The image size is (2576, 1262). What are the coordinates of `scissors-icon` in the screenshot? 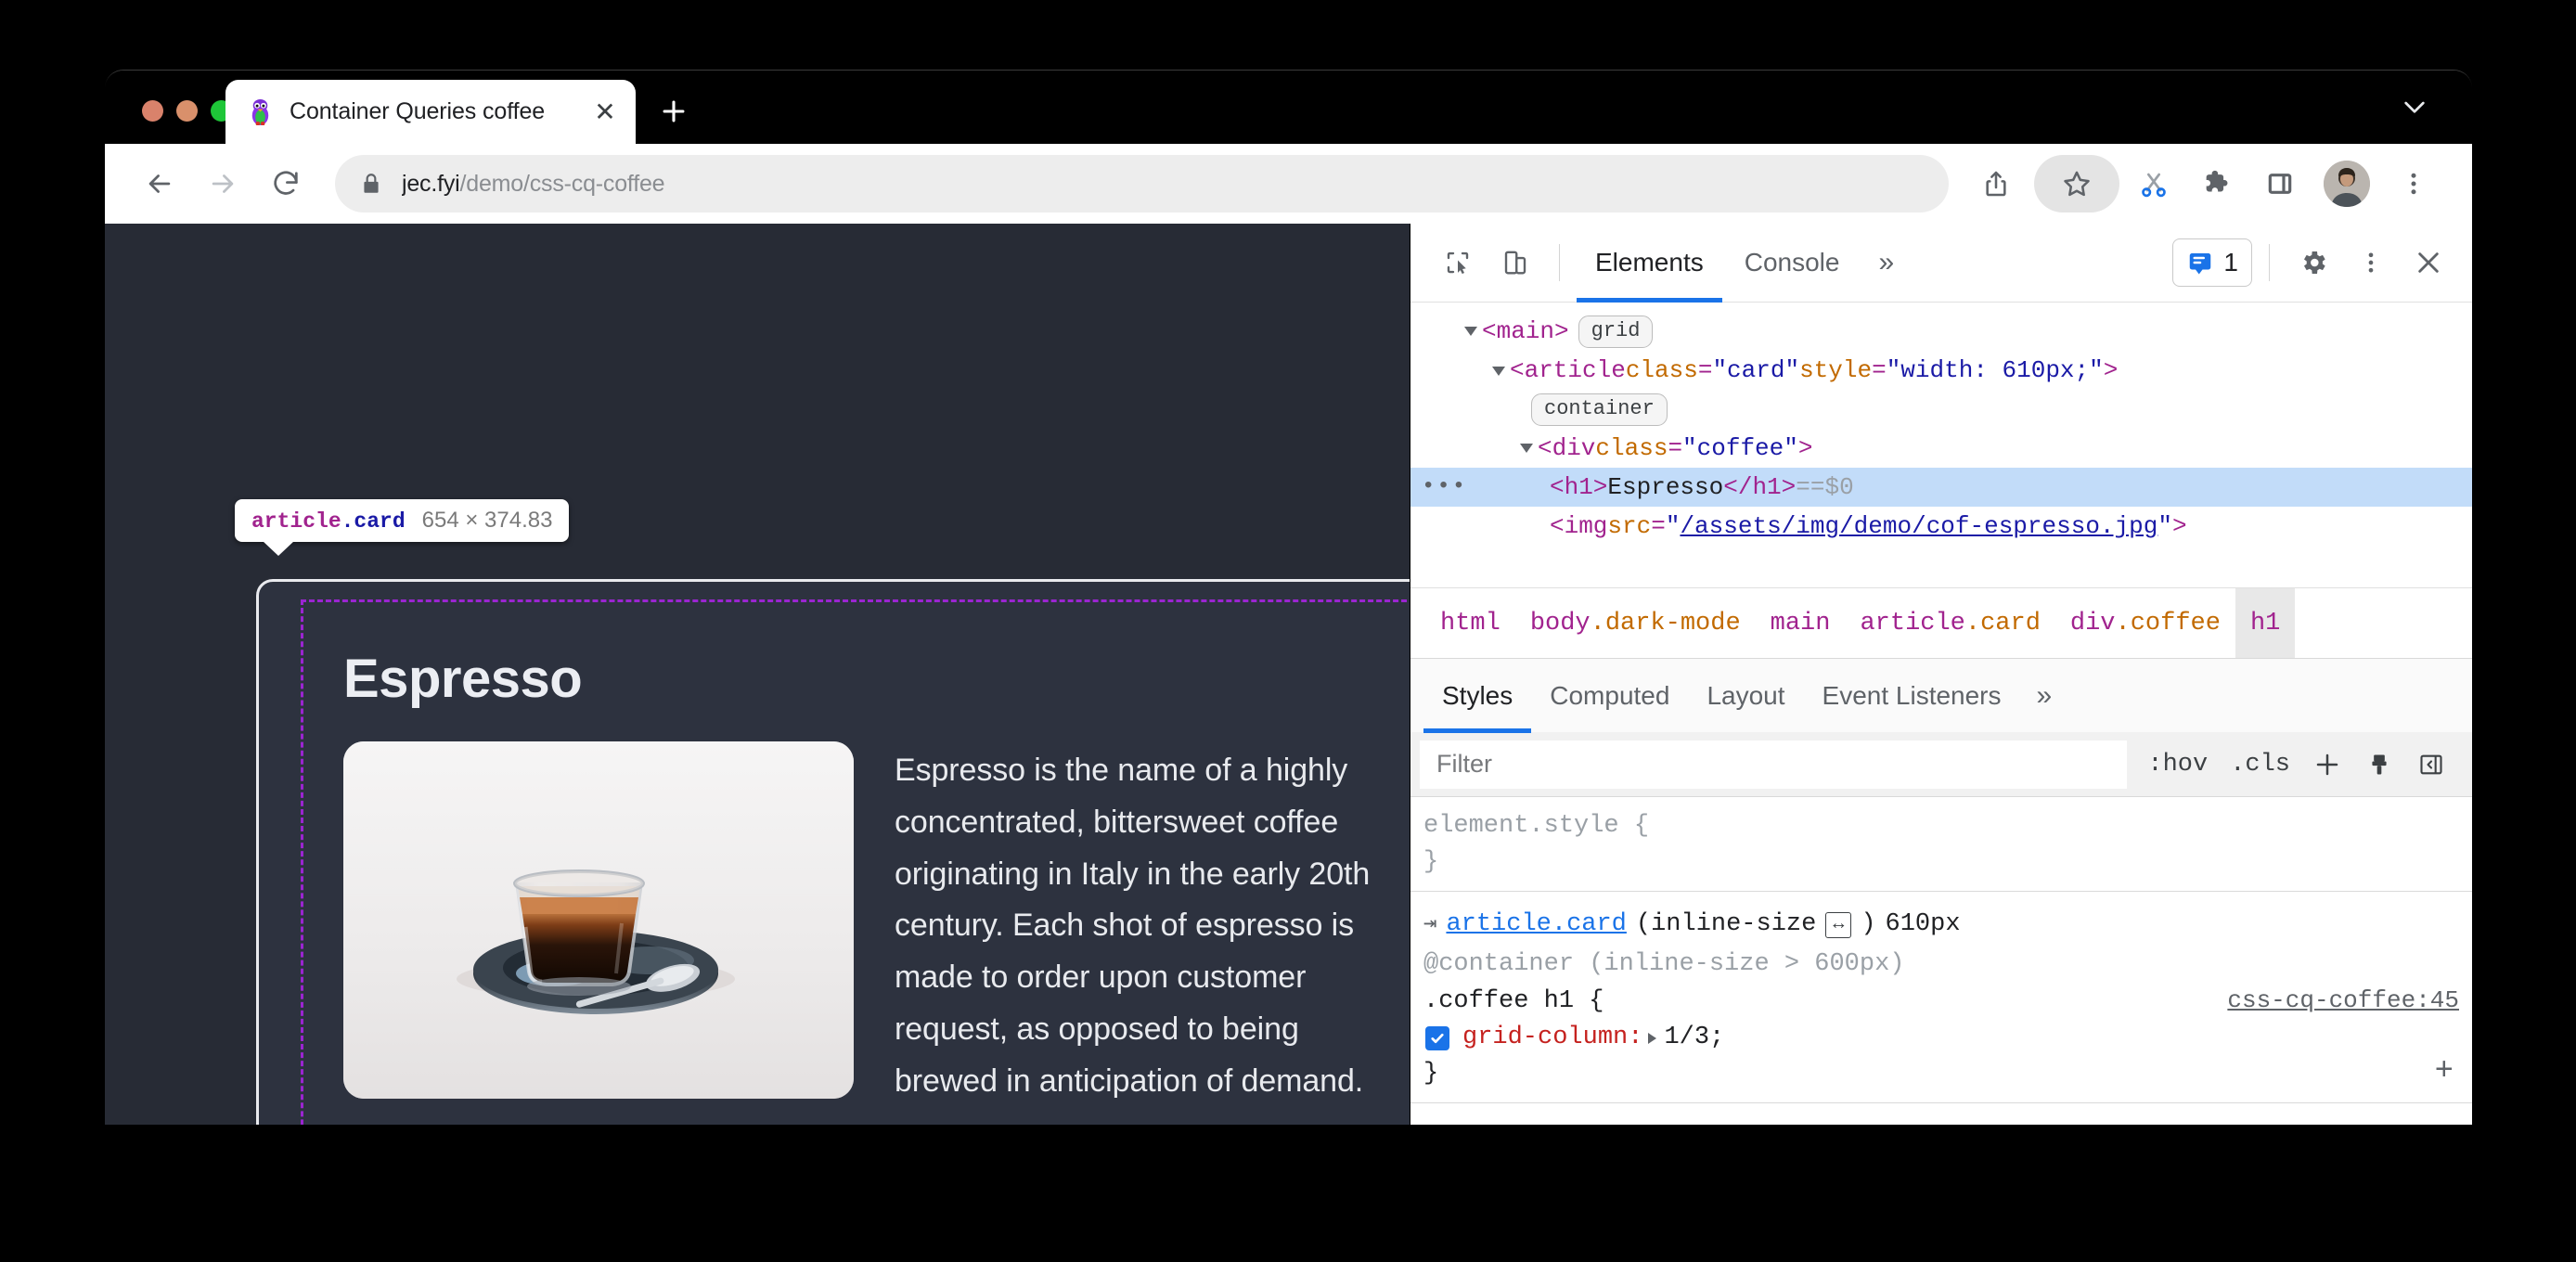 It's located at (2154, 183).